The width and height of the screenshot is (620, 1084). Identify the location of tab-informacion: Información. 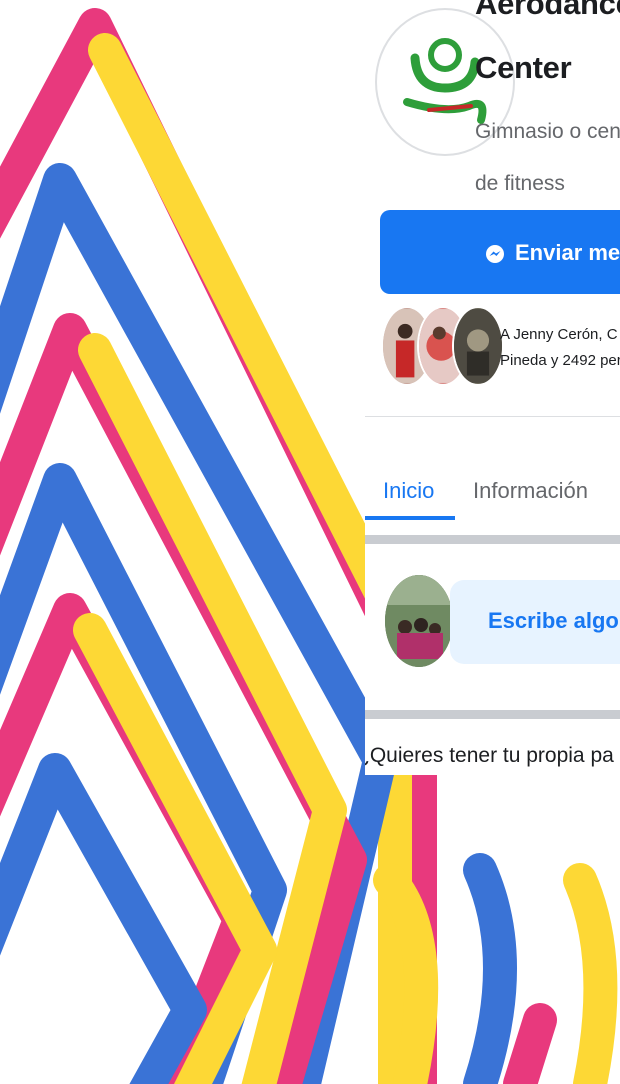
(530, 491).